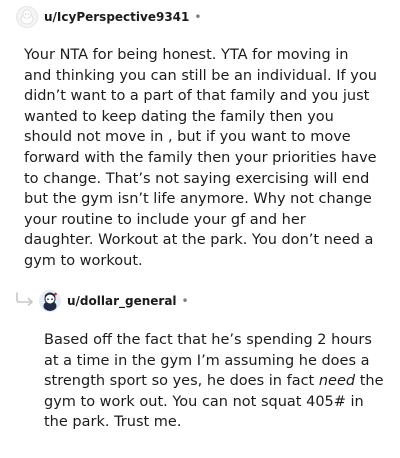 This screenshot has height=458, width=400. I want to click on comment-author: u/IcyPerspective9341, so click(116, 17).